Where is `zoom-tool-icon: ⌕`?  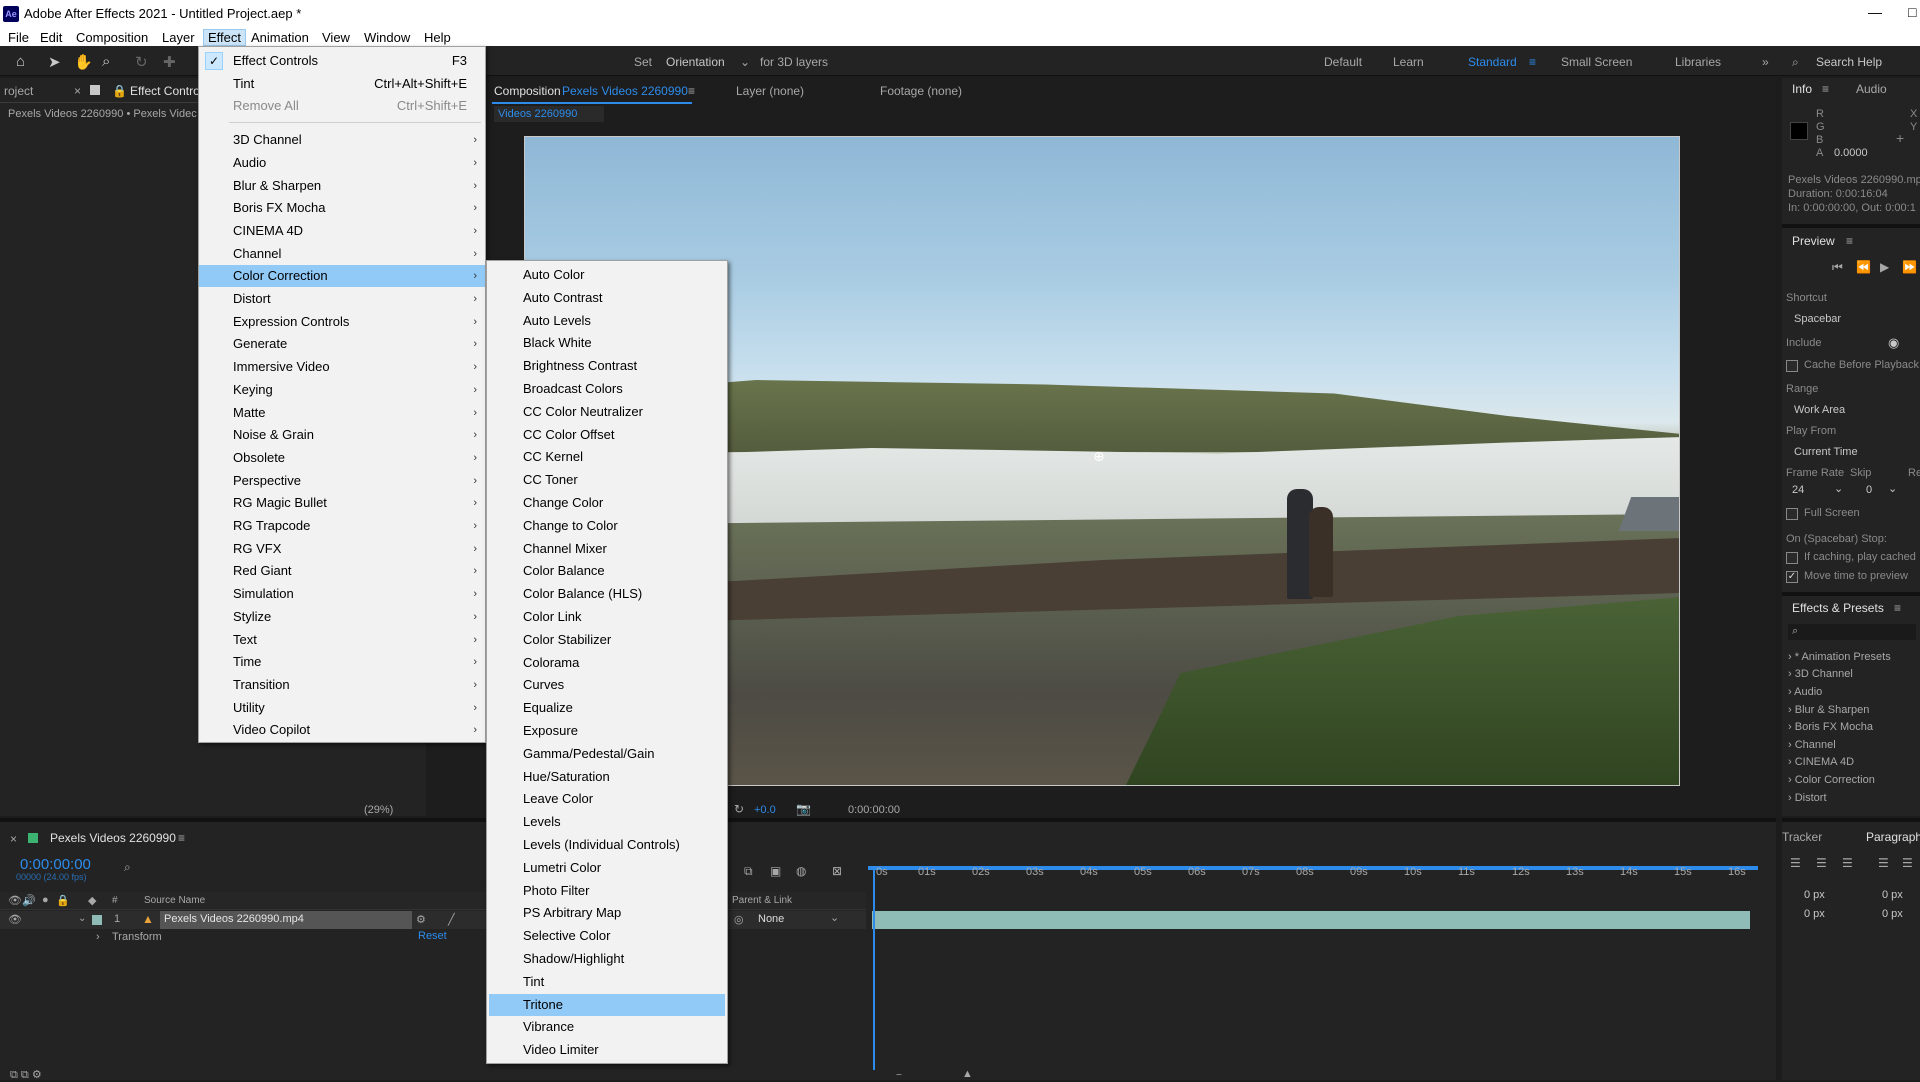
zoom-tool-icon: ⌕ is located at coordinates (106, 61).